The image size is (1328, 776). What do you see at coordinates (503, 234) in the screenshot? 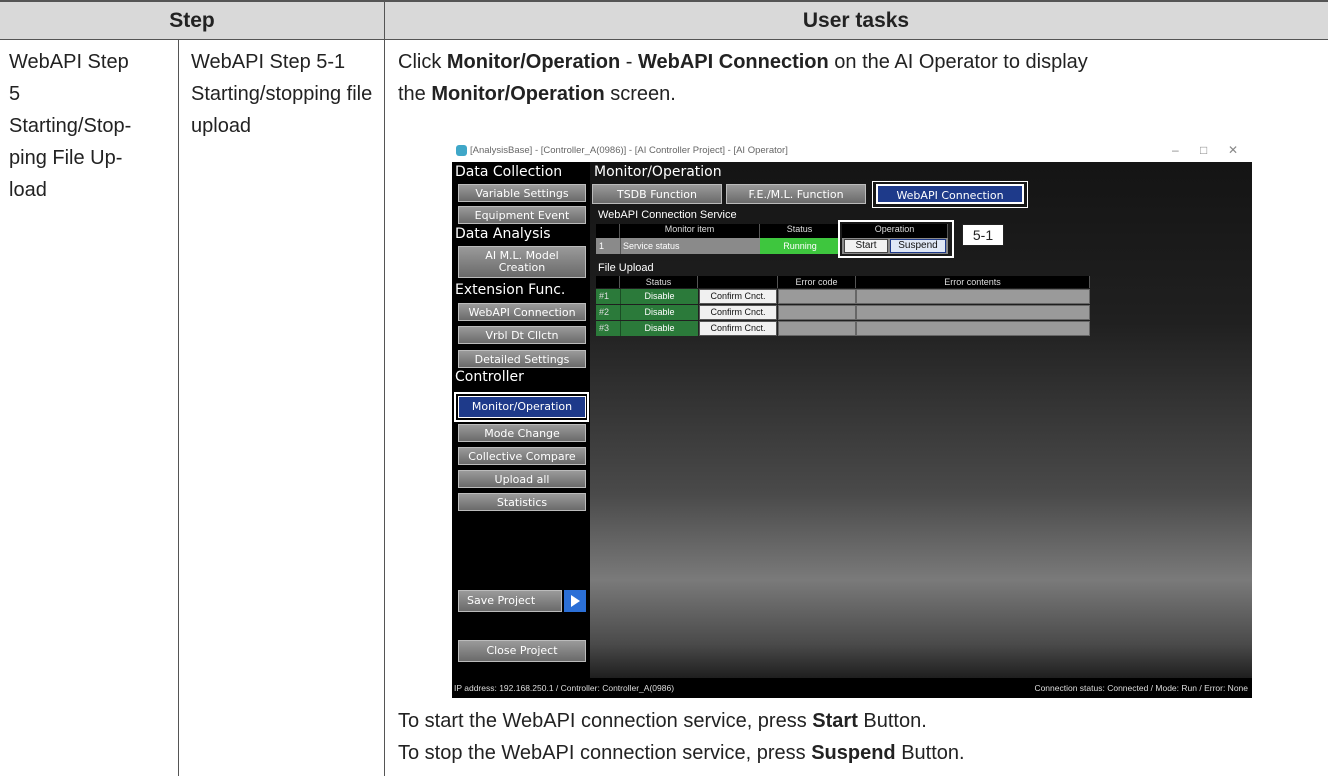
I see `sidebar-heading-data-analysis: Data Analysis` at bounding box center [503, 234].